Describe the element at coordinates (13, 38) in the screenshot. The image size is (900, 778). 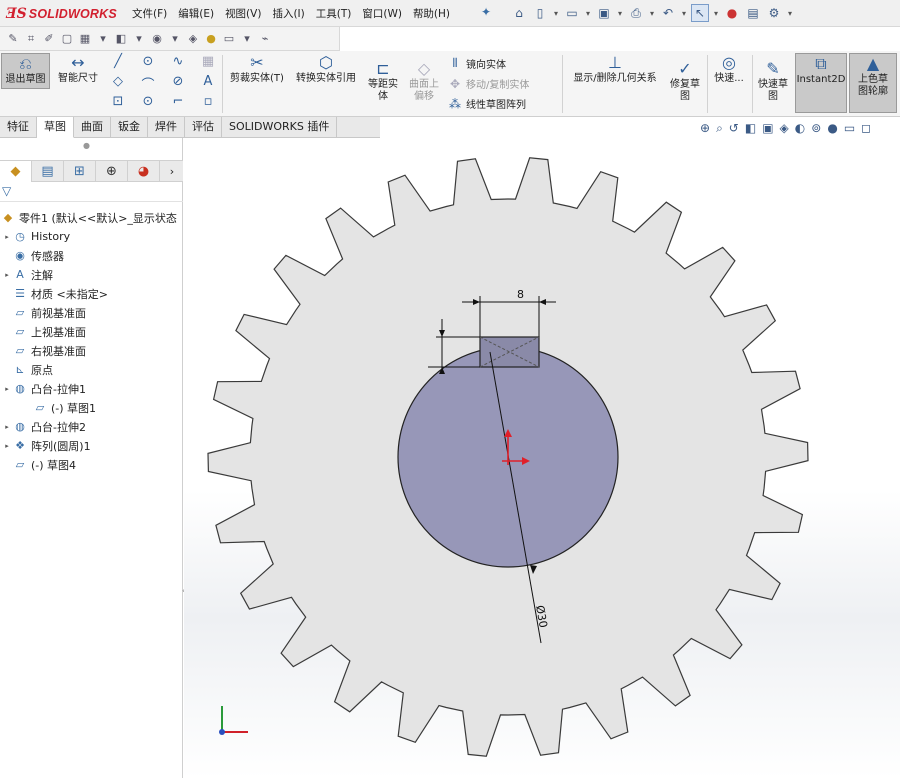
I see `wrench-icon: ✎` at that location.